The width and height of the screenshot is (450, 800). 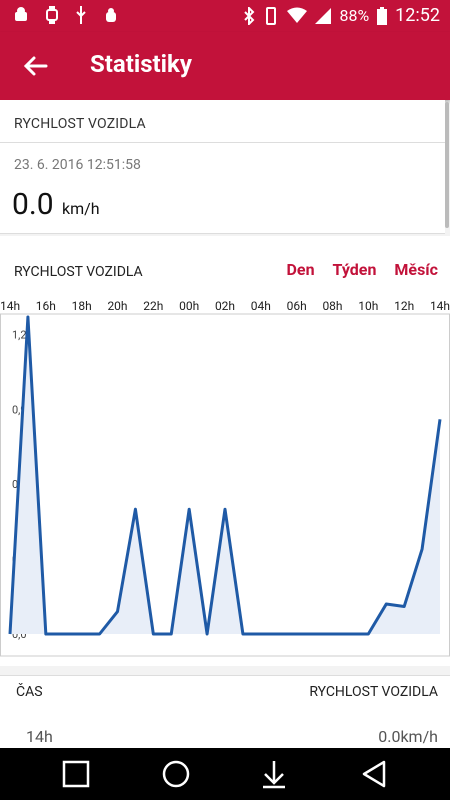 What do you see at coordinates (52, 15) in the screenshot?
I see `watch-icon` at bounding box center [52, 15].